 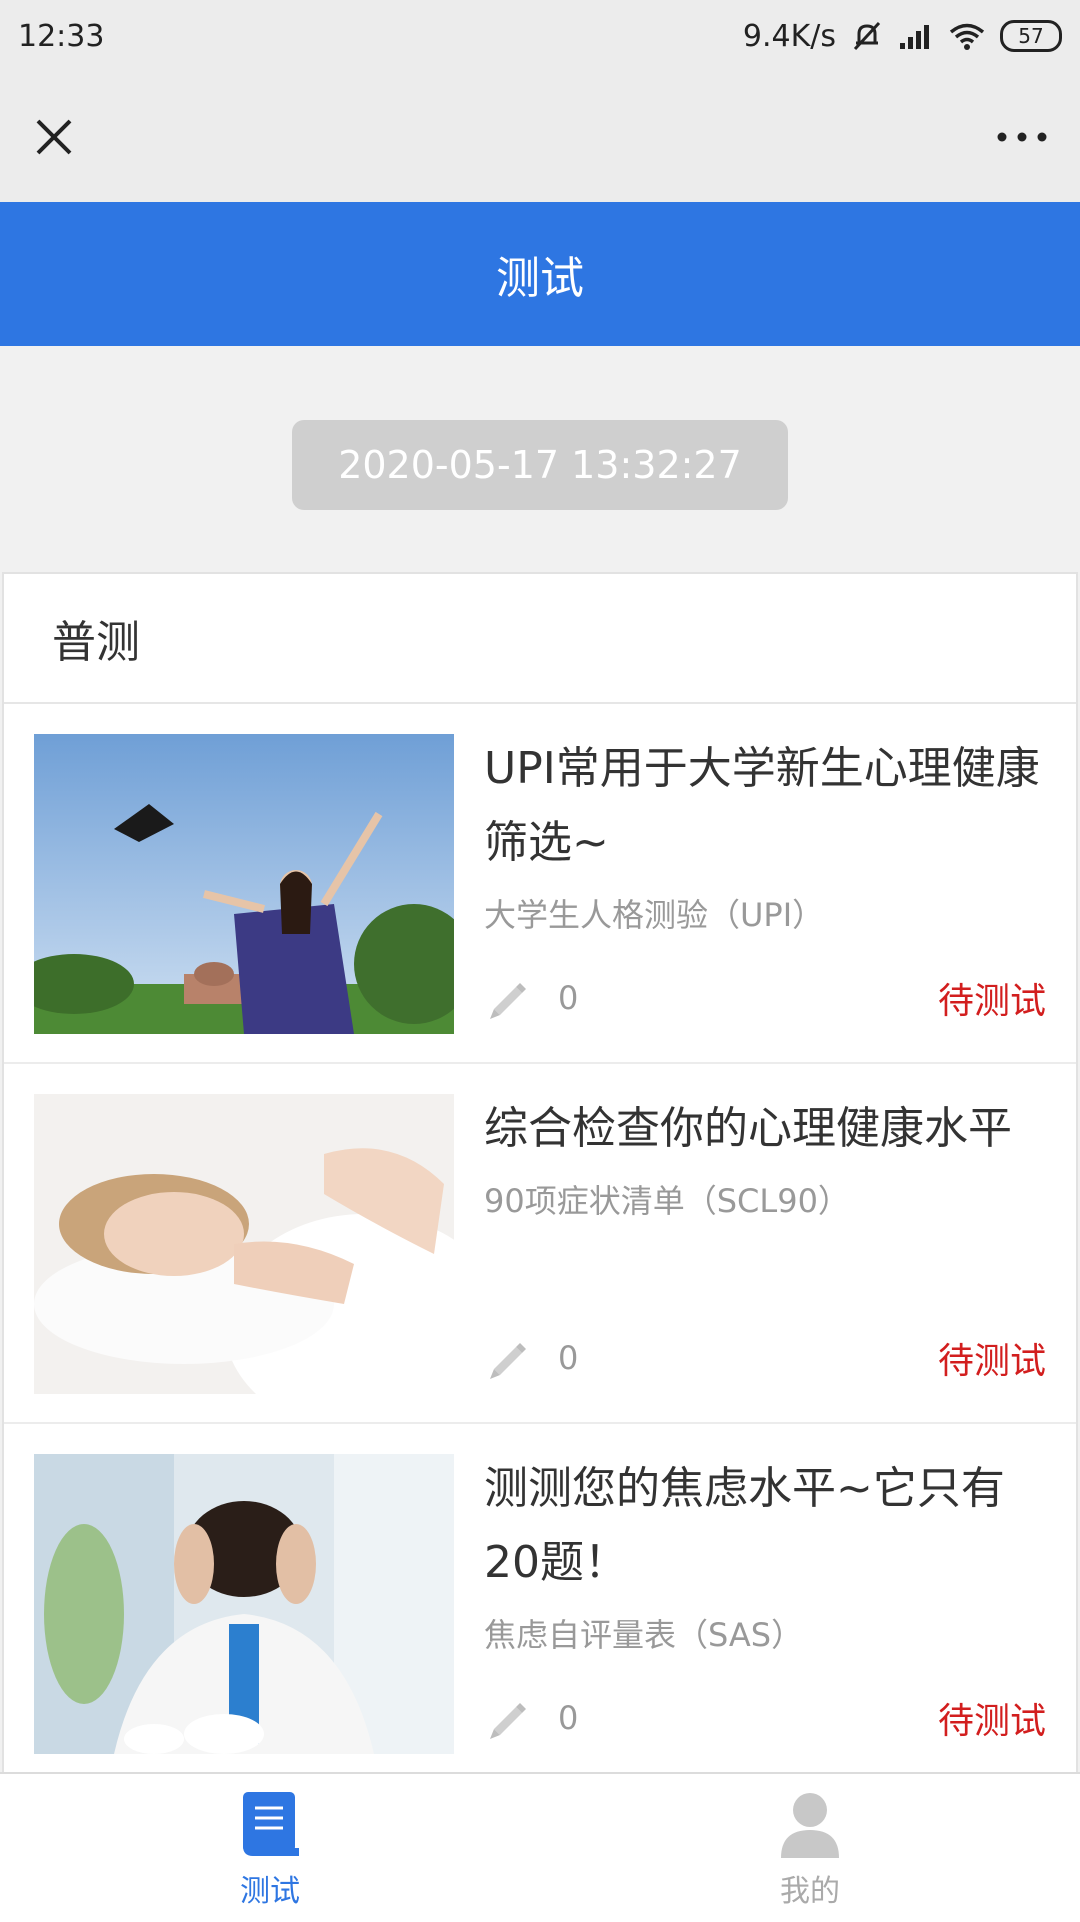 I want to click on page-title: 测试, so click(x=540, y=278).